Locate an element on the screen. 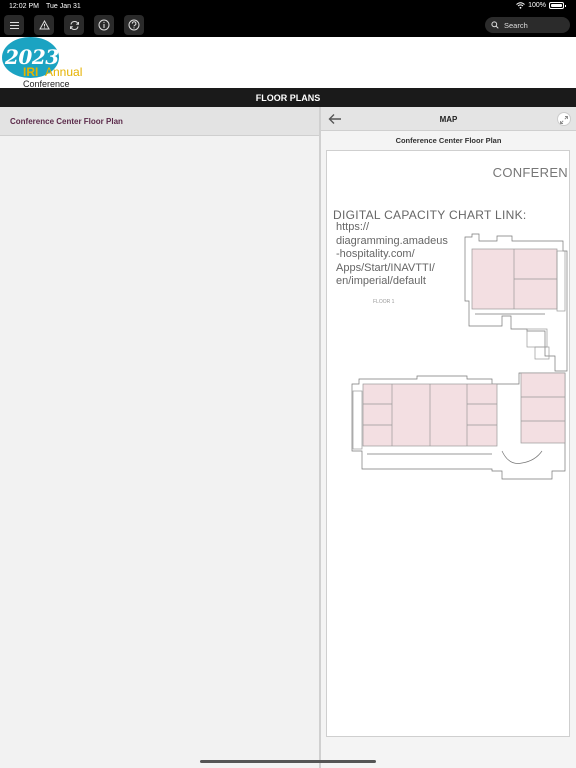 The width and height of the screenshot is (576, 768). floor-plan-drawing is located at coordinates (459, 356).